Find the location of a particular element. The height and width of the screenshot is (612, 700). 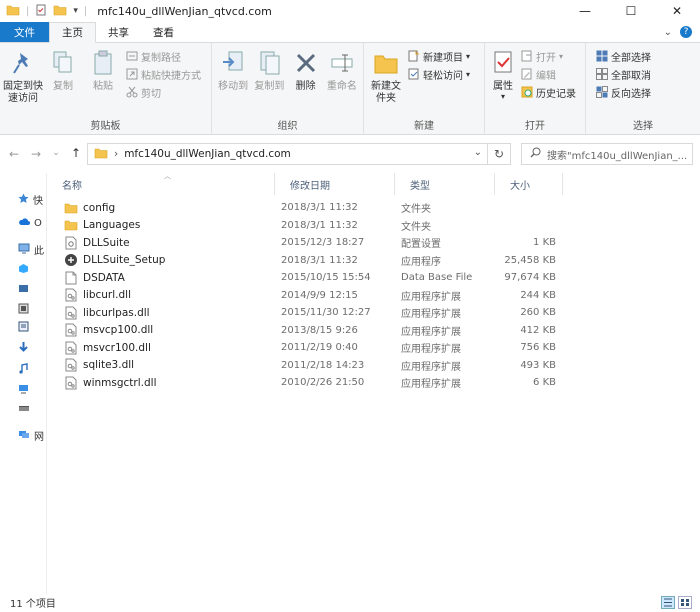

up-arrow-icon: ↑ is located at coordinates (76, 153).